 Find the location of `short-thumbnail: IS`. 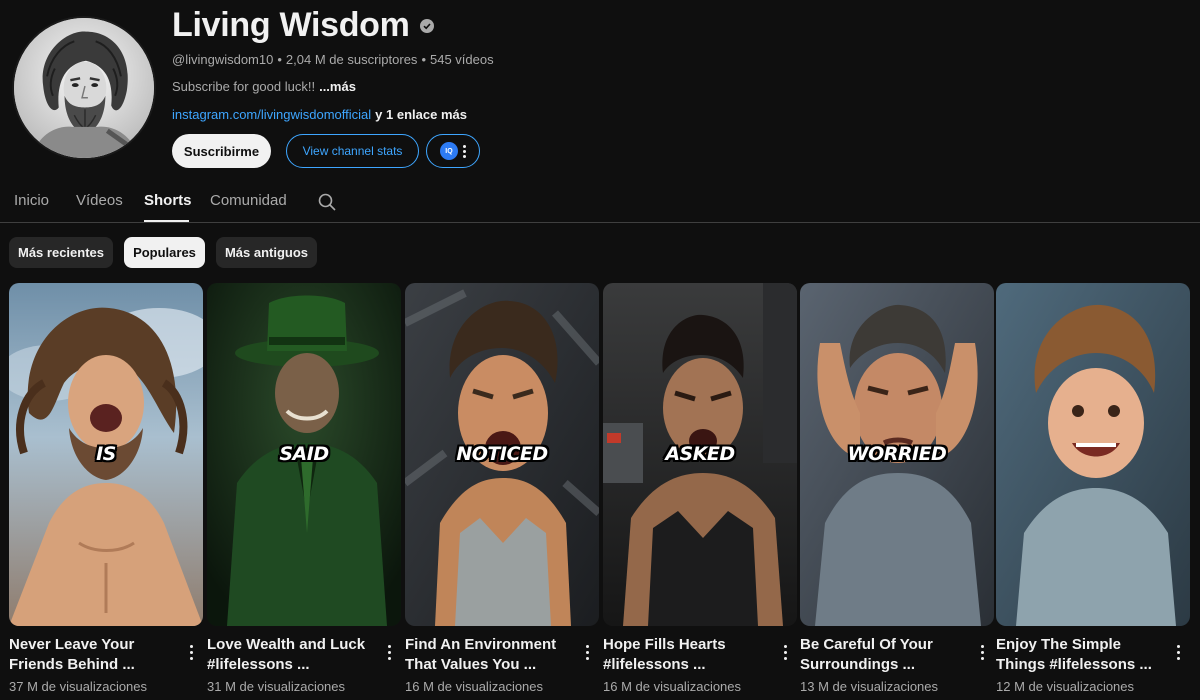

short-thumbnail: IS is located at coordinates (106, 454).